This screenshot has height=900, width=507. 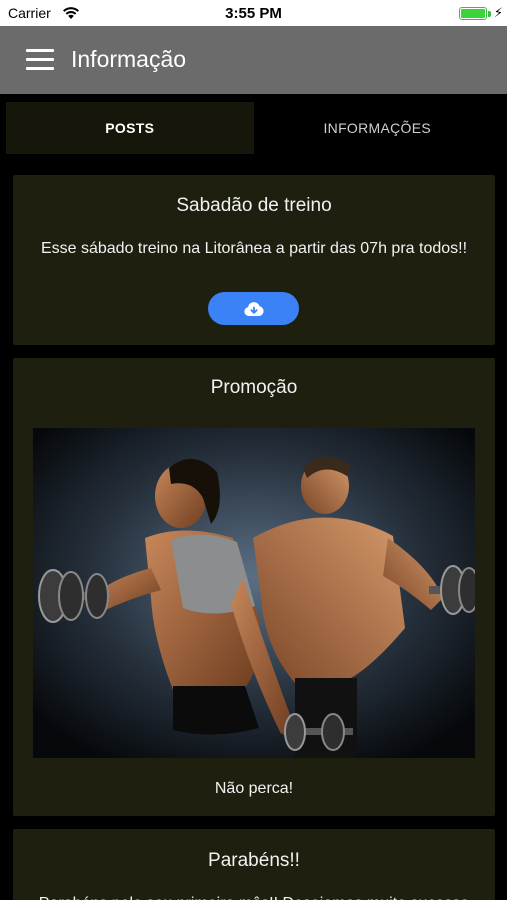 I want to click on battery-cap, so click(x=489, y=14).